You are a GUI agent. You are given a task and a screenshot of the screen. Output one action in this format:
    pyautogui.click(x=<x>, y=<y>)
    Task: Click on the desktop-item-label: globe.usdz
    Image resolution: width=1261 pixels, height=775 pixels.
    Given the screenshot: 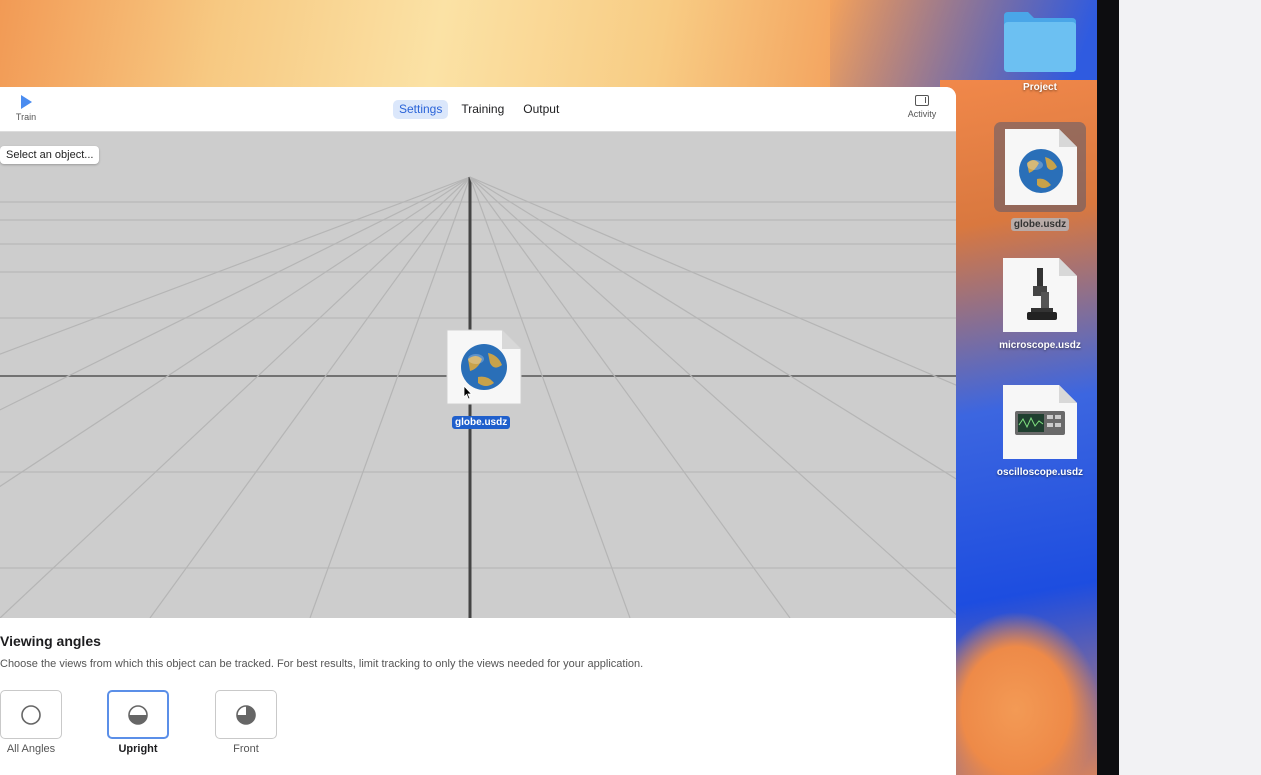 What is the action you would take?
    pyautogui.click(x=1040, y=224)
    